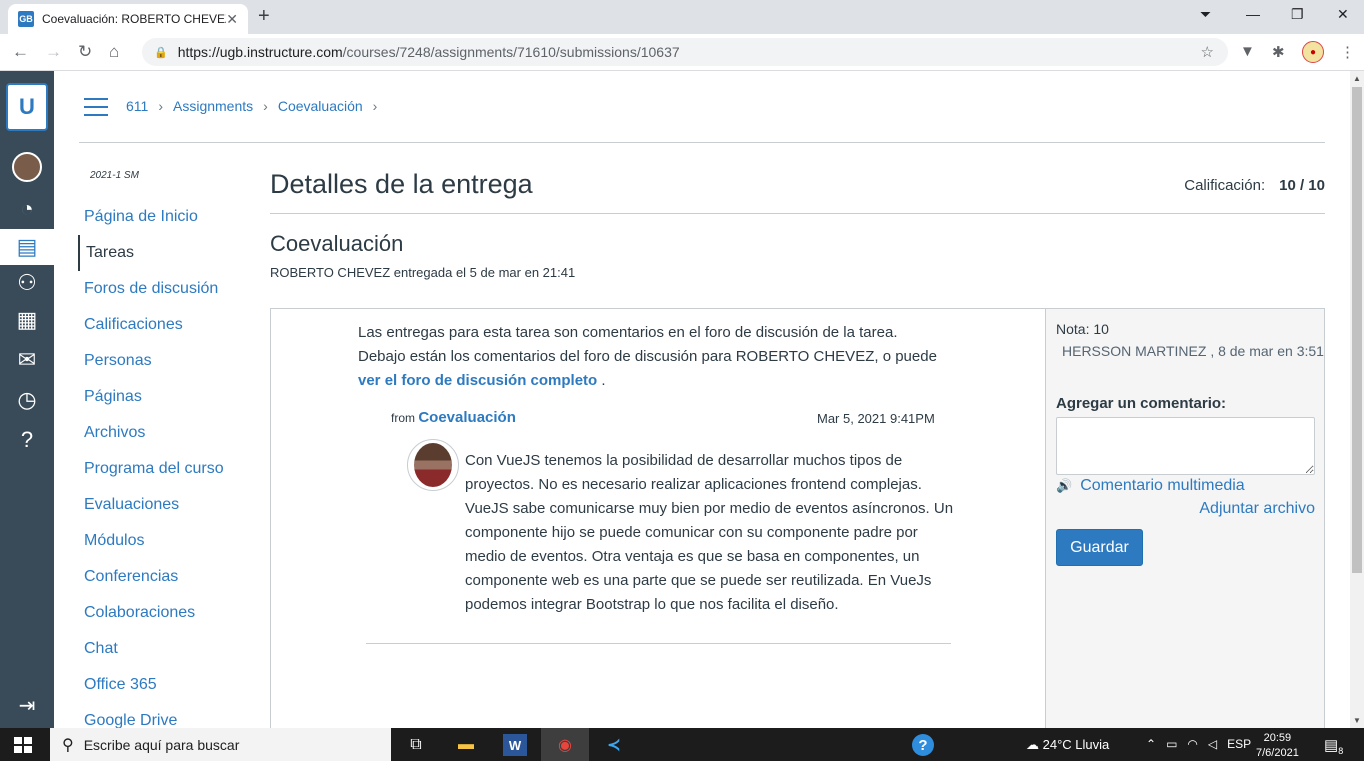 This screenshot has width=1364, height=761. Describe the element at coordinates (137, 106) in the screenshot. I see `breadcrumb-course: 611` at that location.